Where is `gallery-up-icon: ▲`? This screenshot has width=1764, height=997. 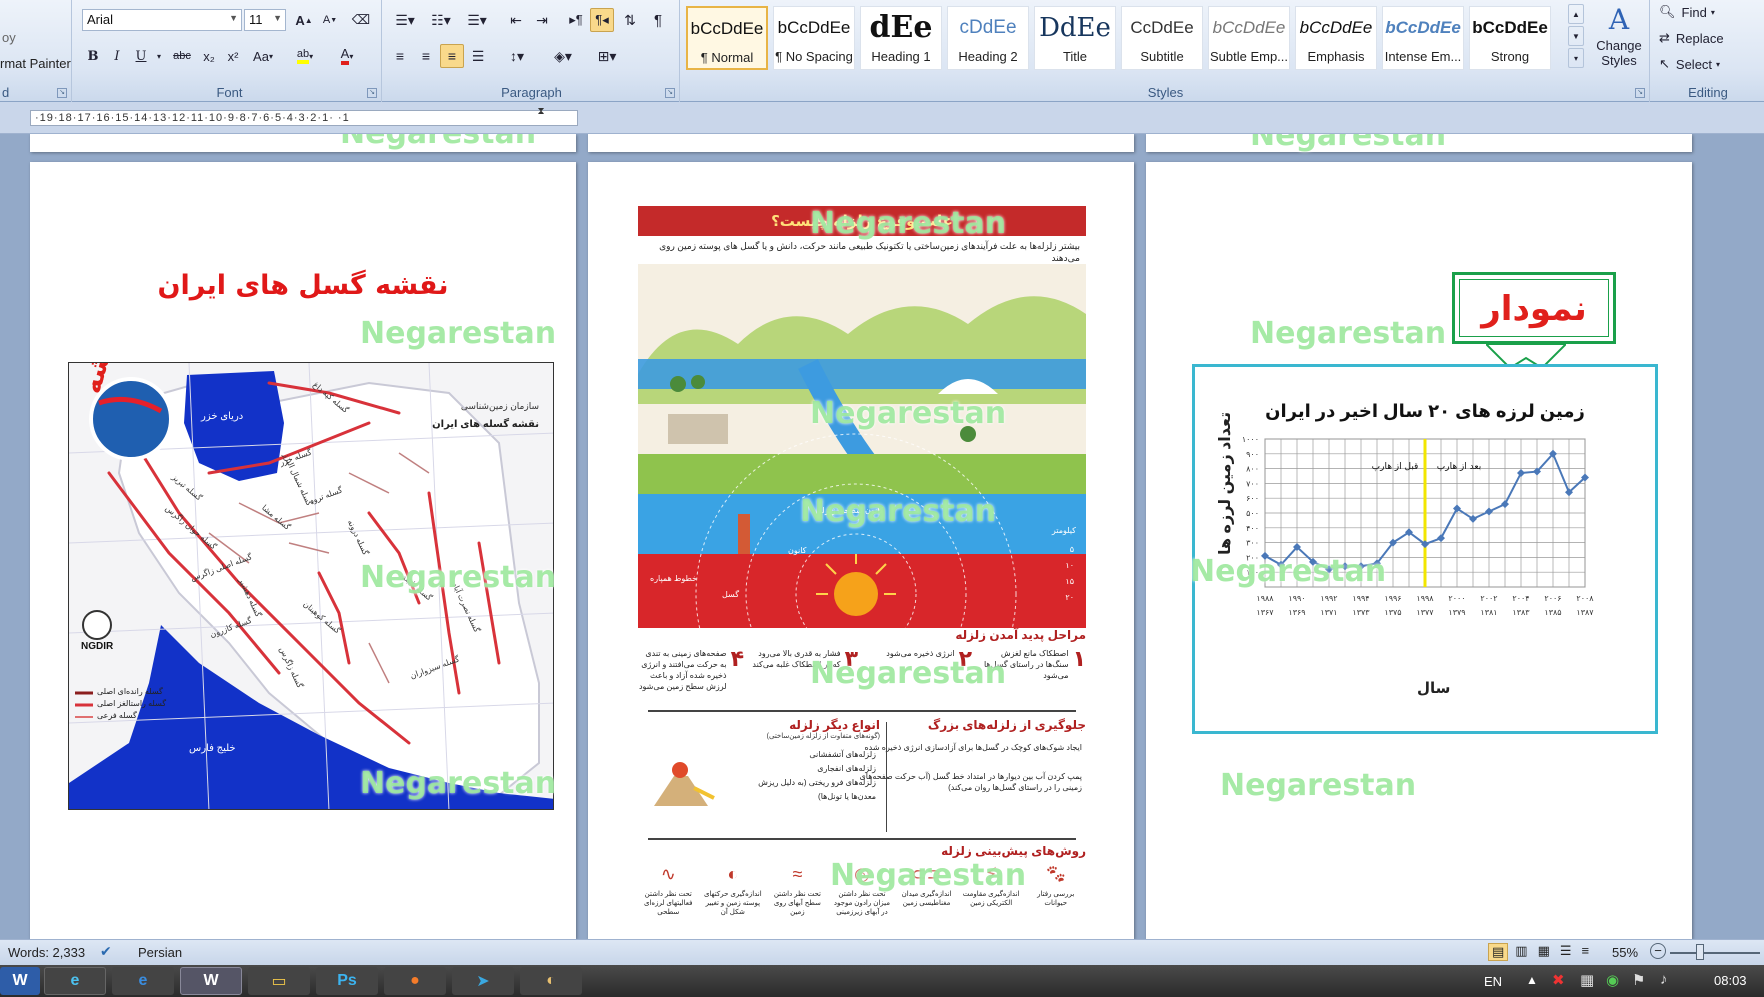 gallery-up-icon: ▲ is located at coordinates (1576, 14).